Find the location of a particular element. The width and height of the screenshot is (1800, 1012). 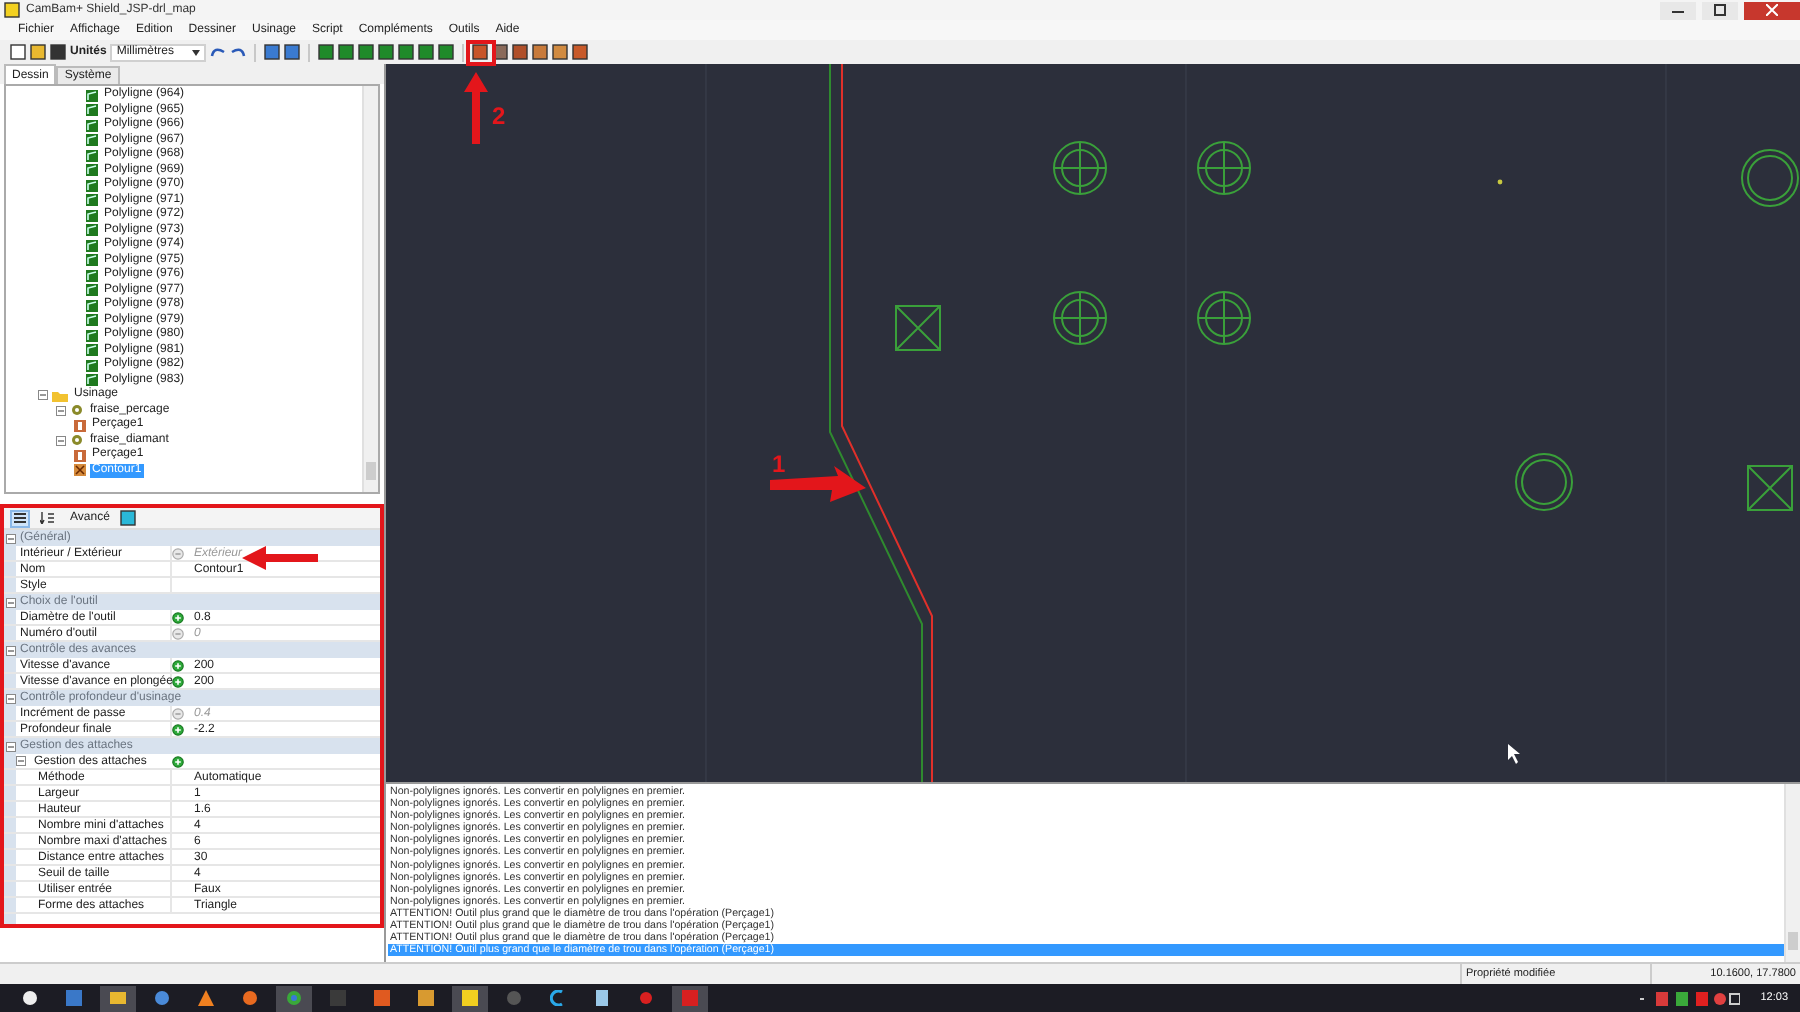

categorized-view-button is located at coordinates (20, 518).